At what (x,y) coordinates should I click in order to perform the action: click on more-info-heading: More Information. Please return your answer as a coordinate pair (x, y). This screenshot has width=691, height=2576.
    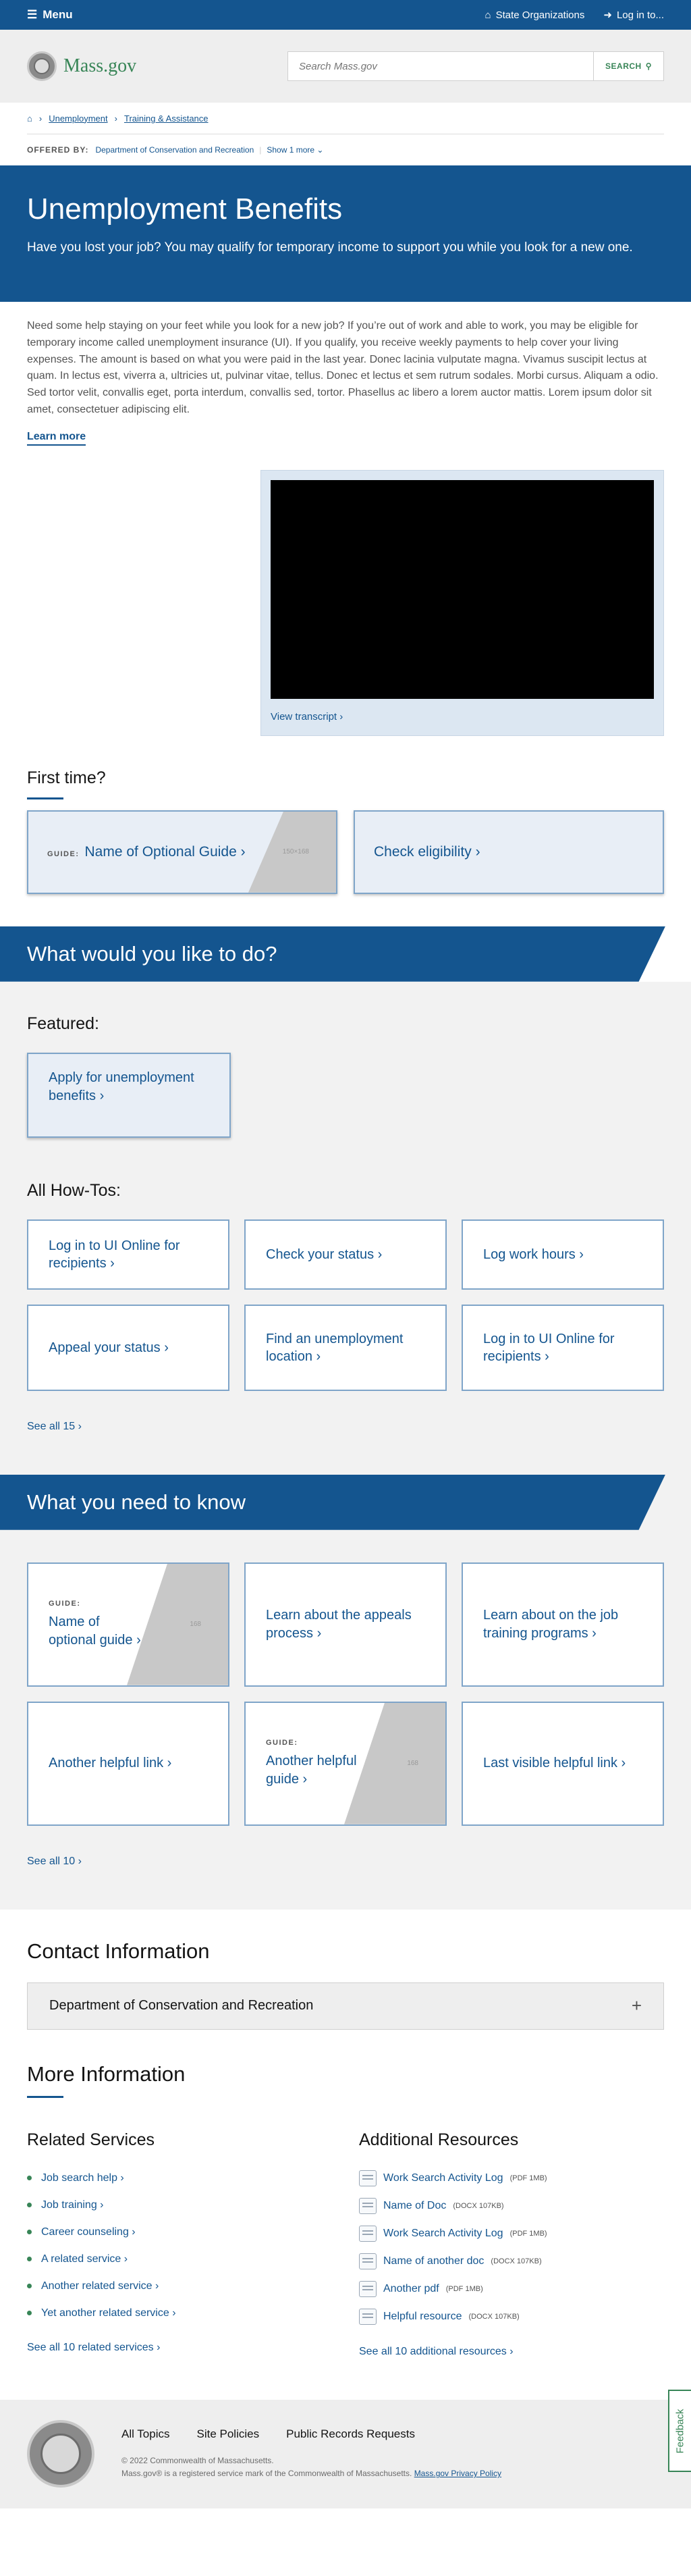
    Looking at the image, I should click on (106, 2073).